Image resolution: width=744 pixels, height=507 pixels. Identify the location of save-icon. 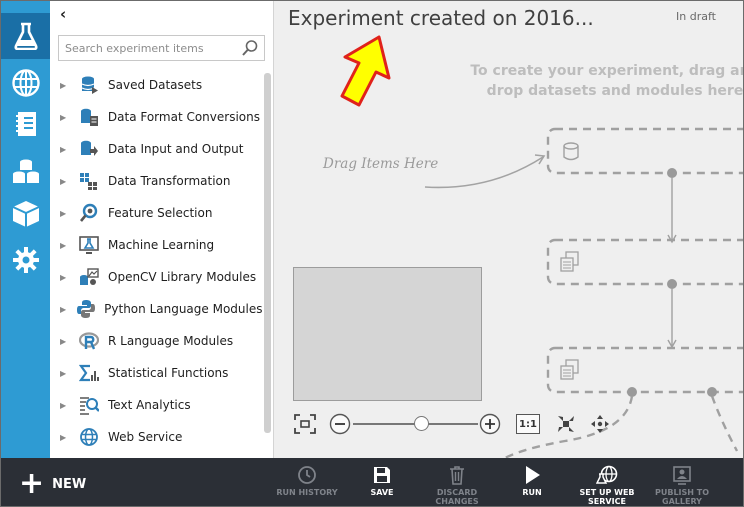
(382, 475).